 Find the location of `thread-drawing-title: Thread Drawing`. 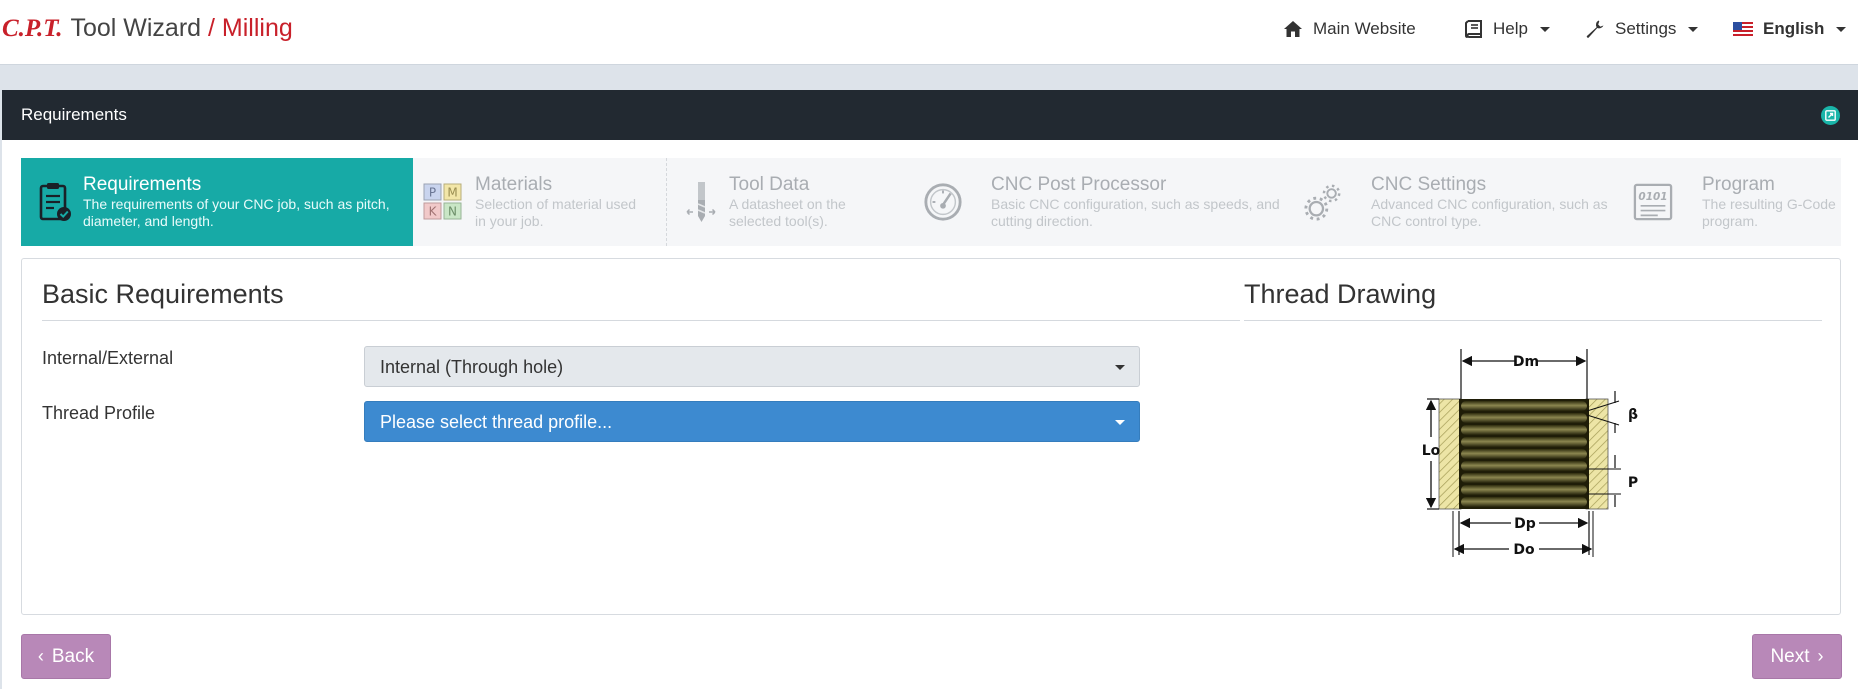

thread-drawing-title: Thread Drawing is located at coordinates (1340, 294).